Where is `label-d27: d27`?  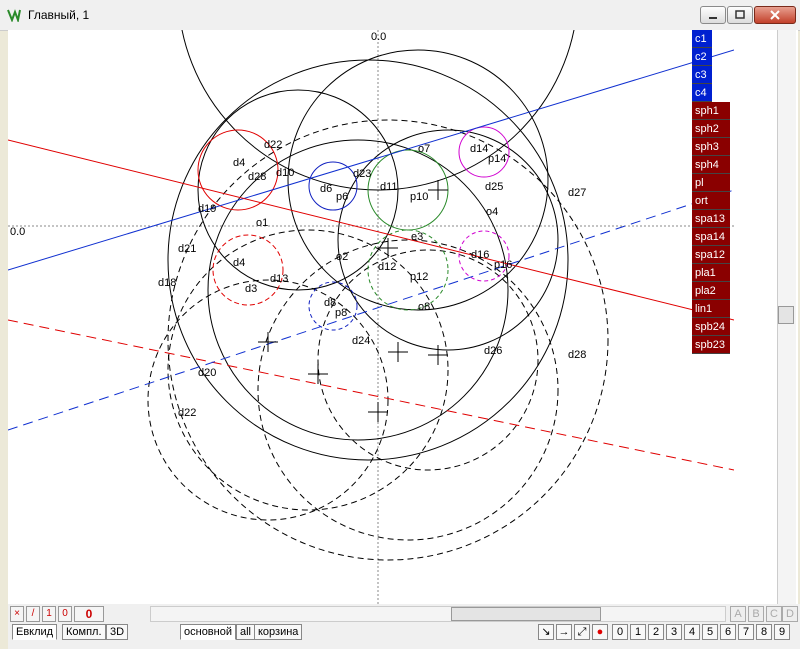 label-d27: d27 is located at coordinates (577, 193).